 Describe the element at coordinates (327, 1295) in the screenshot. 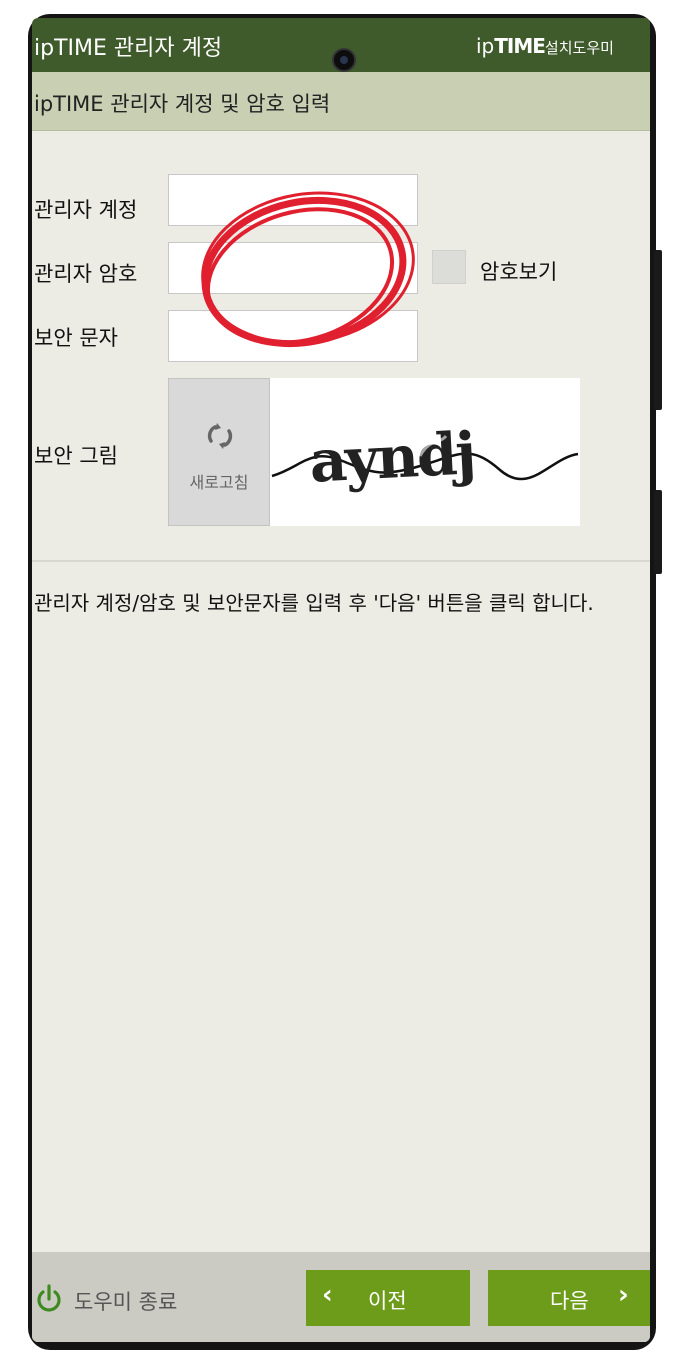

I see `chevron-left-icon: ‹` at that location.